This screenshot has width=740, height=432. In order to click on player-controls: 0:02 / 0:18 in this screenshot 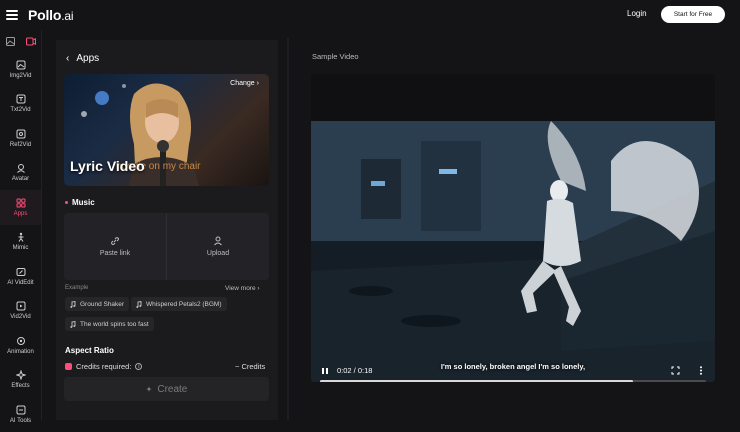, I will do `click(513, 370)`.